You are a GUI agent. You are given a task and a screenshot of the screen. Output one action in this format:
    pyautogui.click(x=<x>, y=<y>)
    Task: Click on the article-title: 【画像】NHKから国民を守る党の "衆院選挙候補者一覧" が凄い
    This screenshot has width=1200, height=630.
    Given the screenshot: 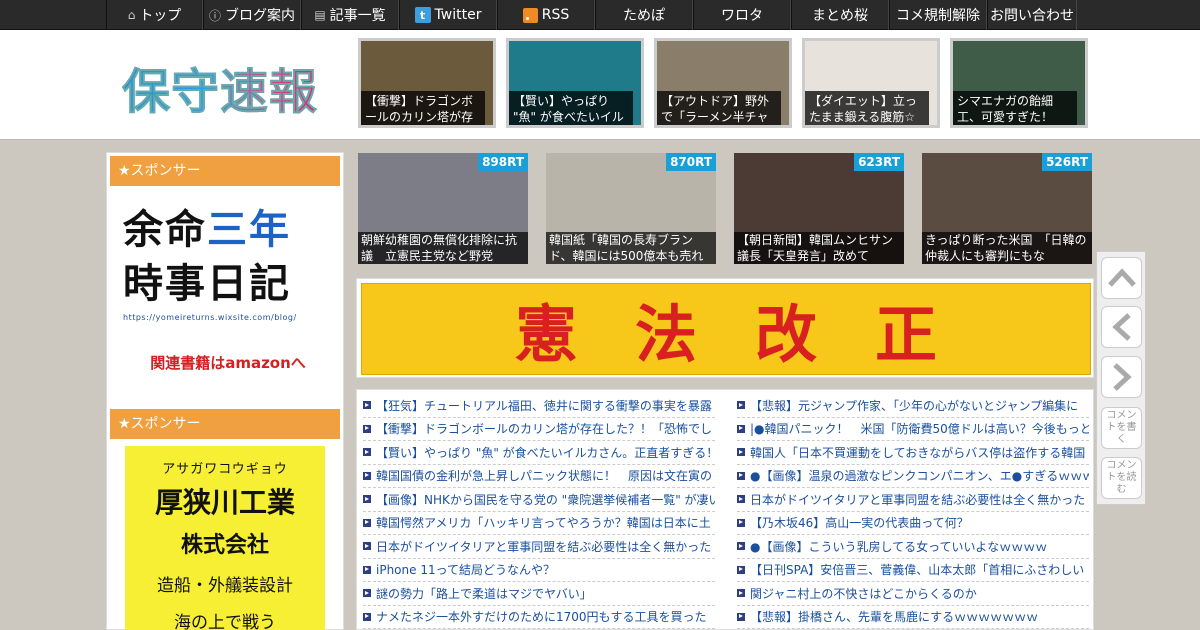 What is the action you would take?
    pyautogui.click(x=545, y=499)
    